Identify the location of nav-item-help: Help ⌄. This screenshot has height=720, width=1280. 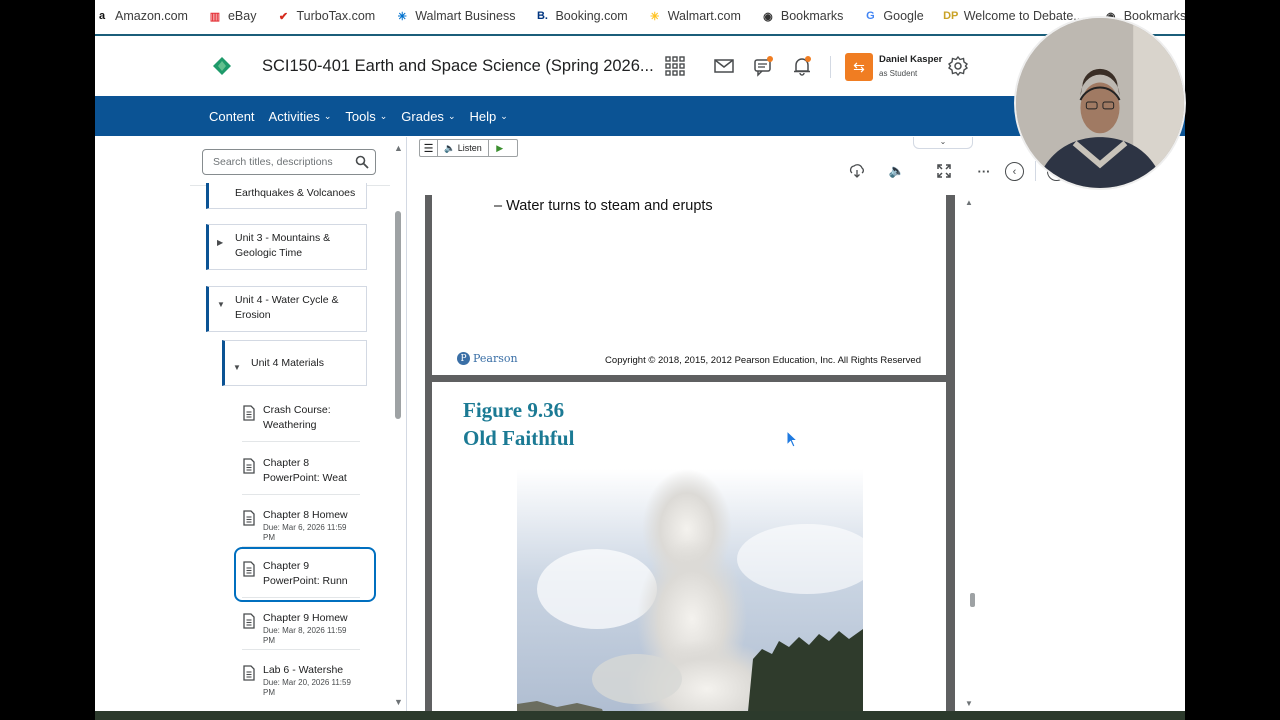
(488, 116).